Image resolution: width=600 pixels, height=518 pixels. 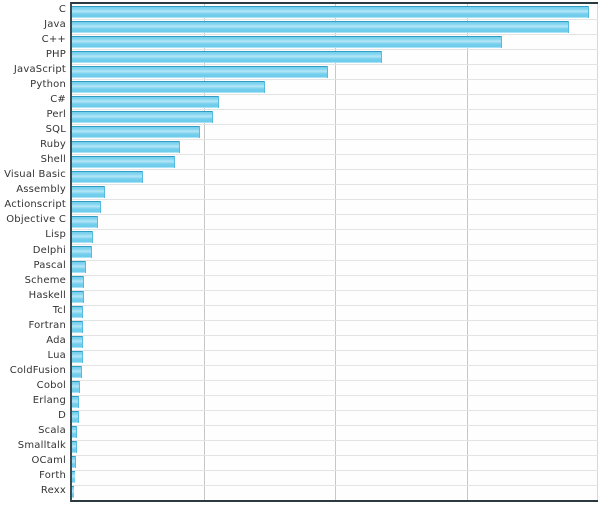 What do you see at coordinates (77, 312) in the screenshot?
I see `bar-tcl` at bounding box center [77, 312].